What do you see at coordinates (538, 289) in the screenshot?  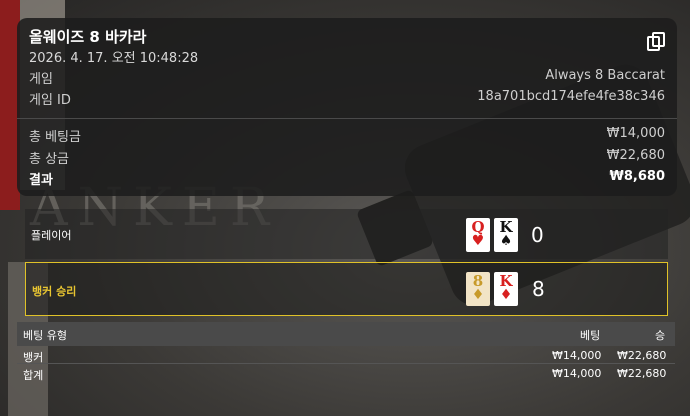 I see `banker-score: 8` at bounding box center [538, 289].